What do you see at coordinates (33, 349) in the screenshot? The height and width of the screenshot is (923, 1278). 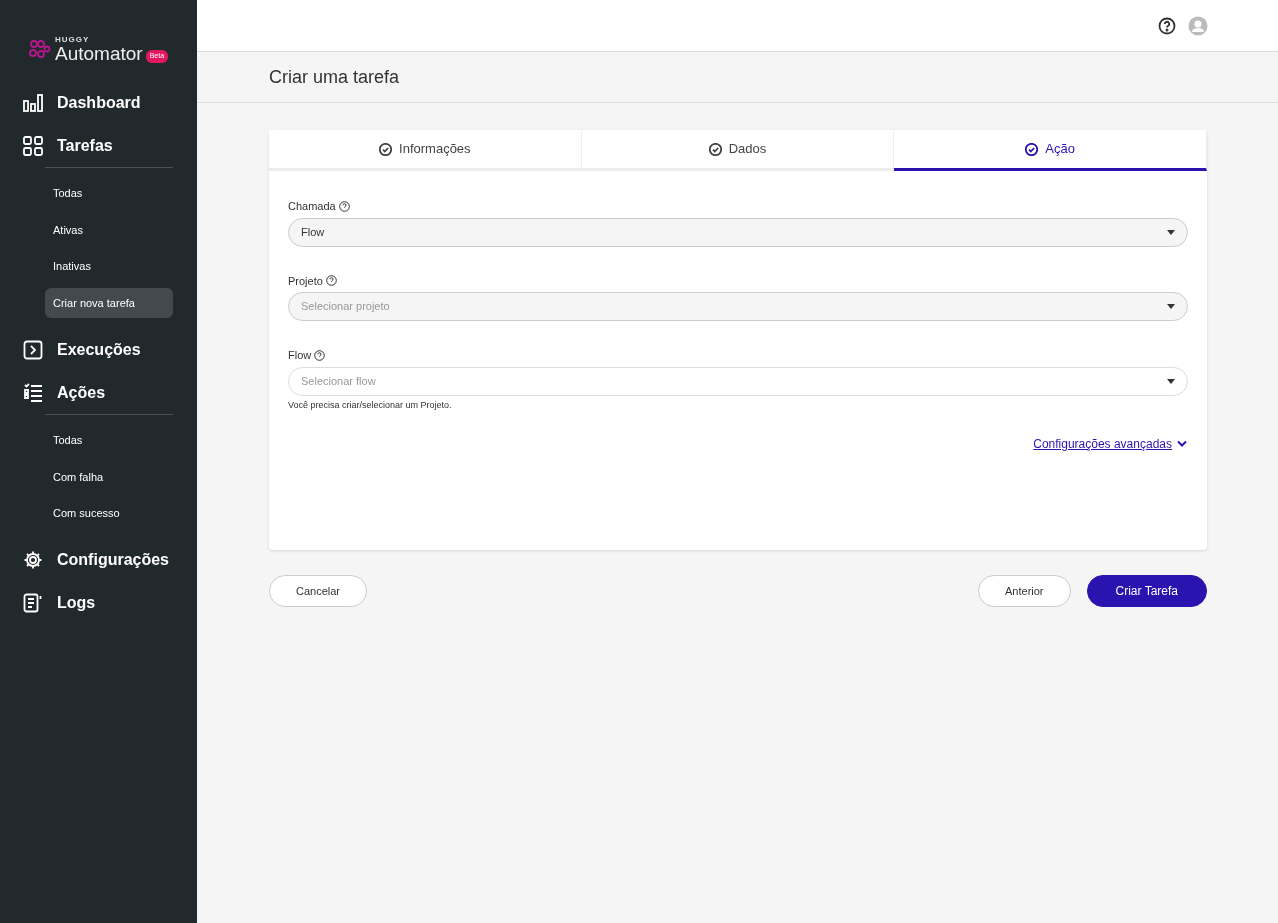 I see `chevron-square-icon` at bounding box center [33, 349].